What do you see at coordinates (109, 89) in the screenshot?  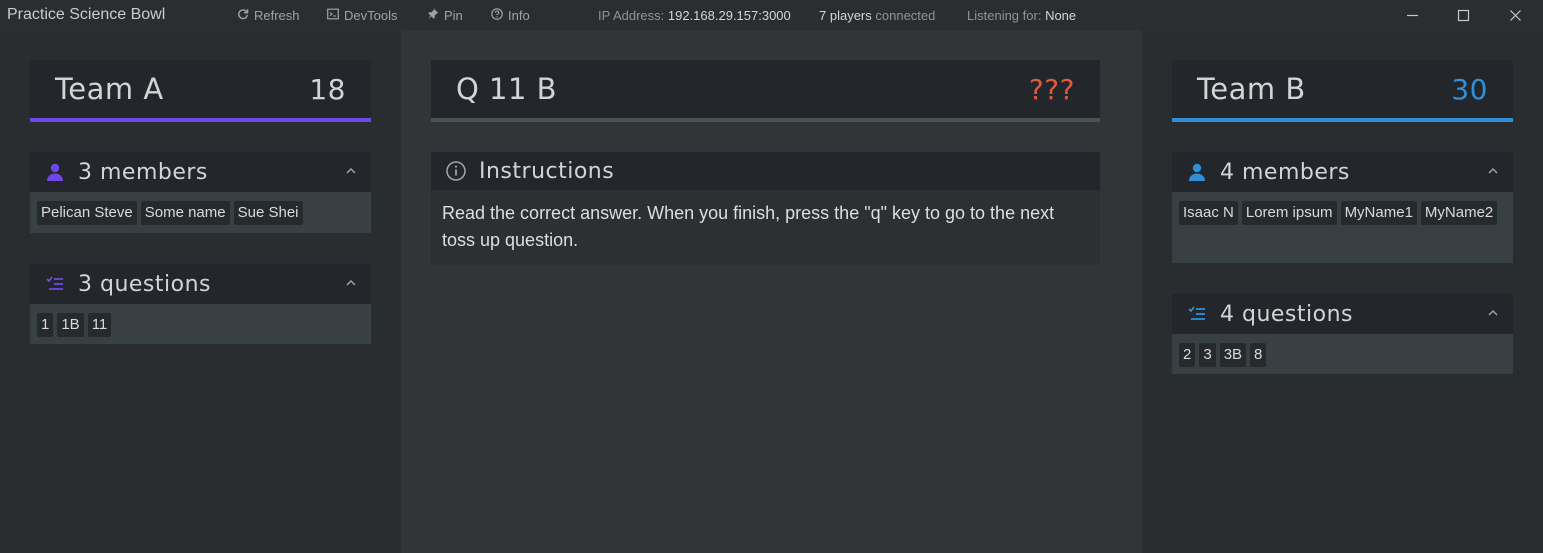 I see `team-a-name: Team A` at bounding box center [109, 89].